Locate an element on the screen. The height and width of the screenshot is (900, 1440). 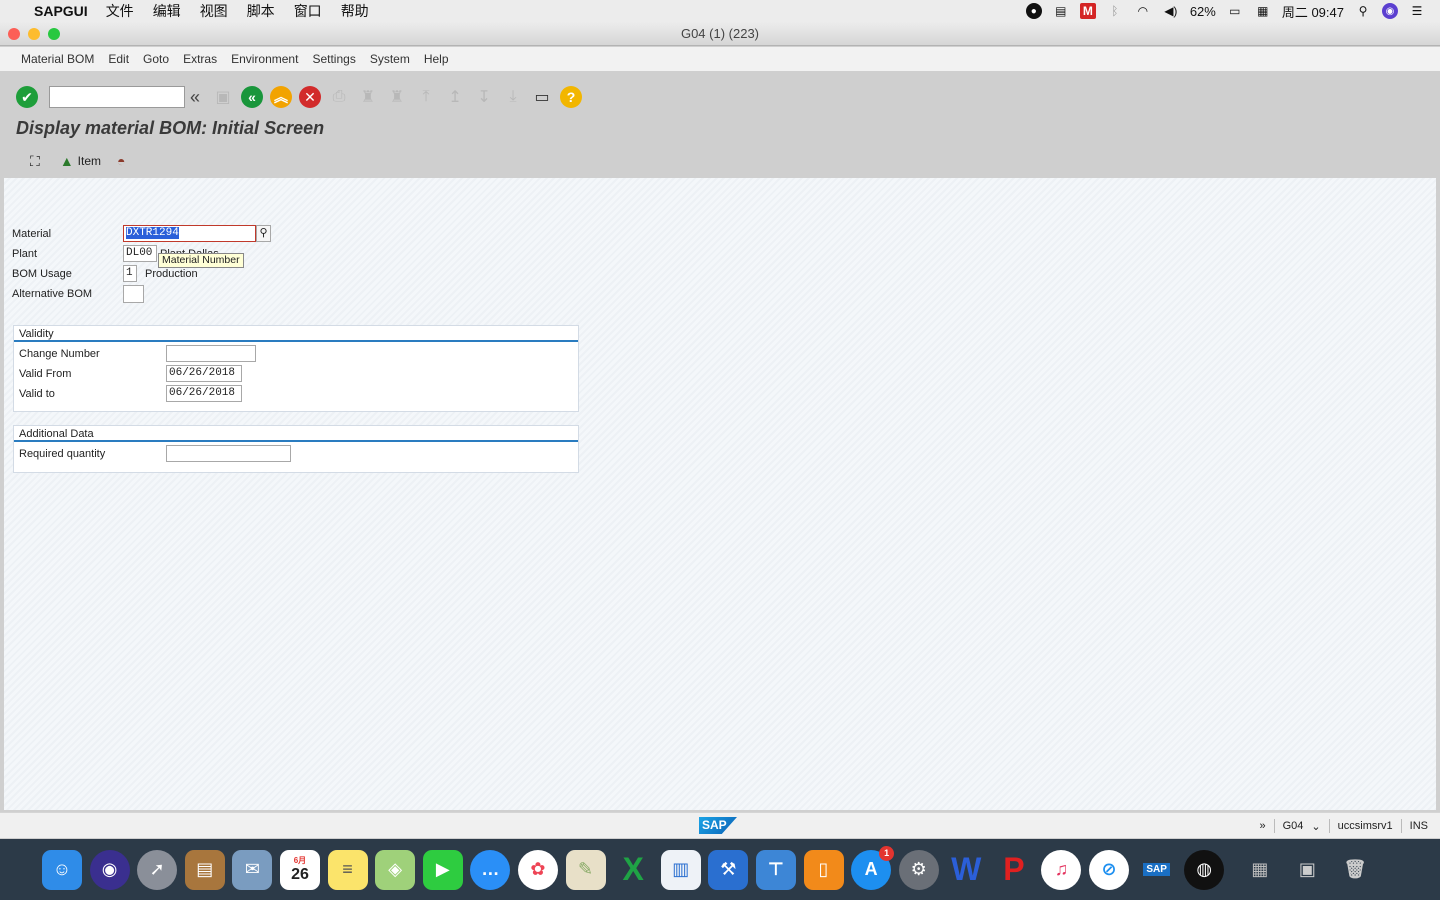
find-icon: ♜ is located at coordinates (368, 97).